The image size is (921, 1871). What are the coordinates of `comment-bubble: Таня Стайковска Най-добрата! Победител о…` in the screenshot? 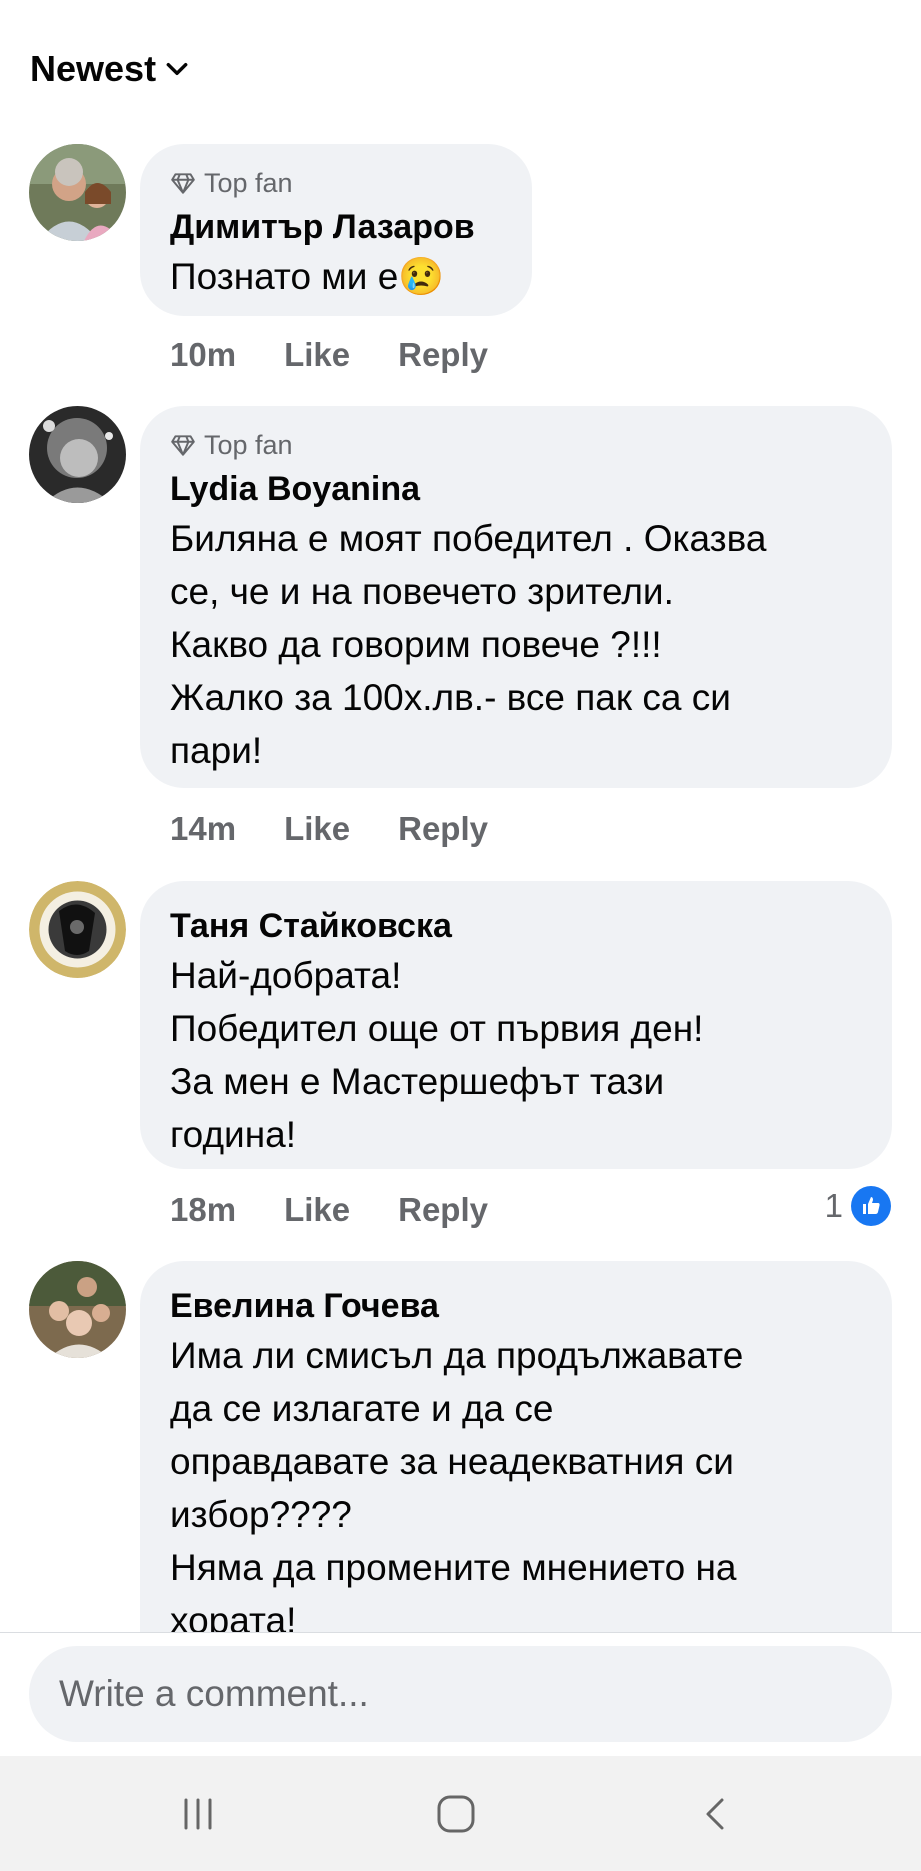 It's located at (516, 1025).